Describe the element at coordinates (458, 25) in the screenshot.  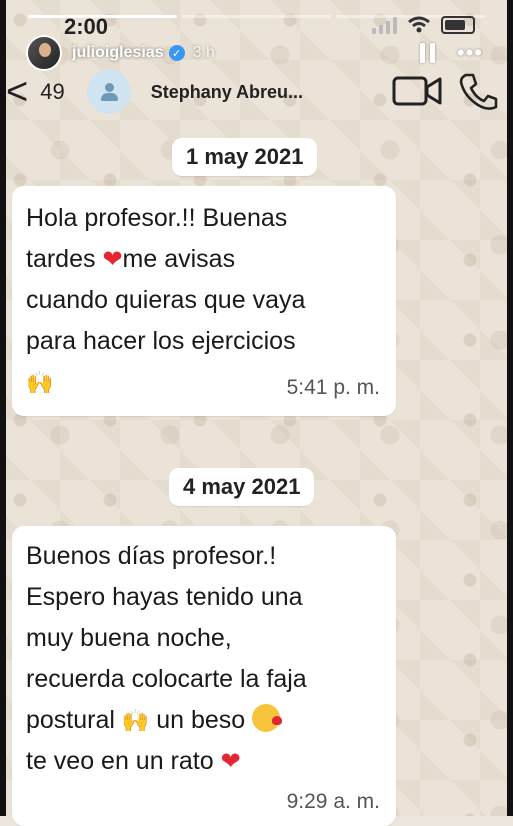
I see `battery-icon` at that location.